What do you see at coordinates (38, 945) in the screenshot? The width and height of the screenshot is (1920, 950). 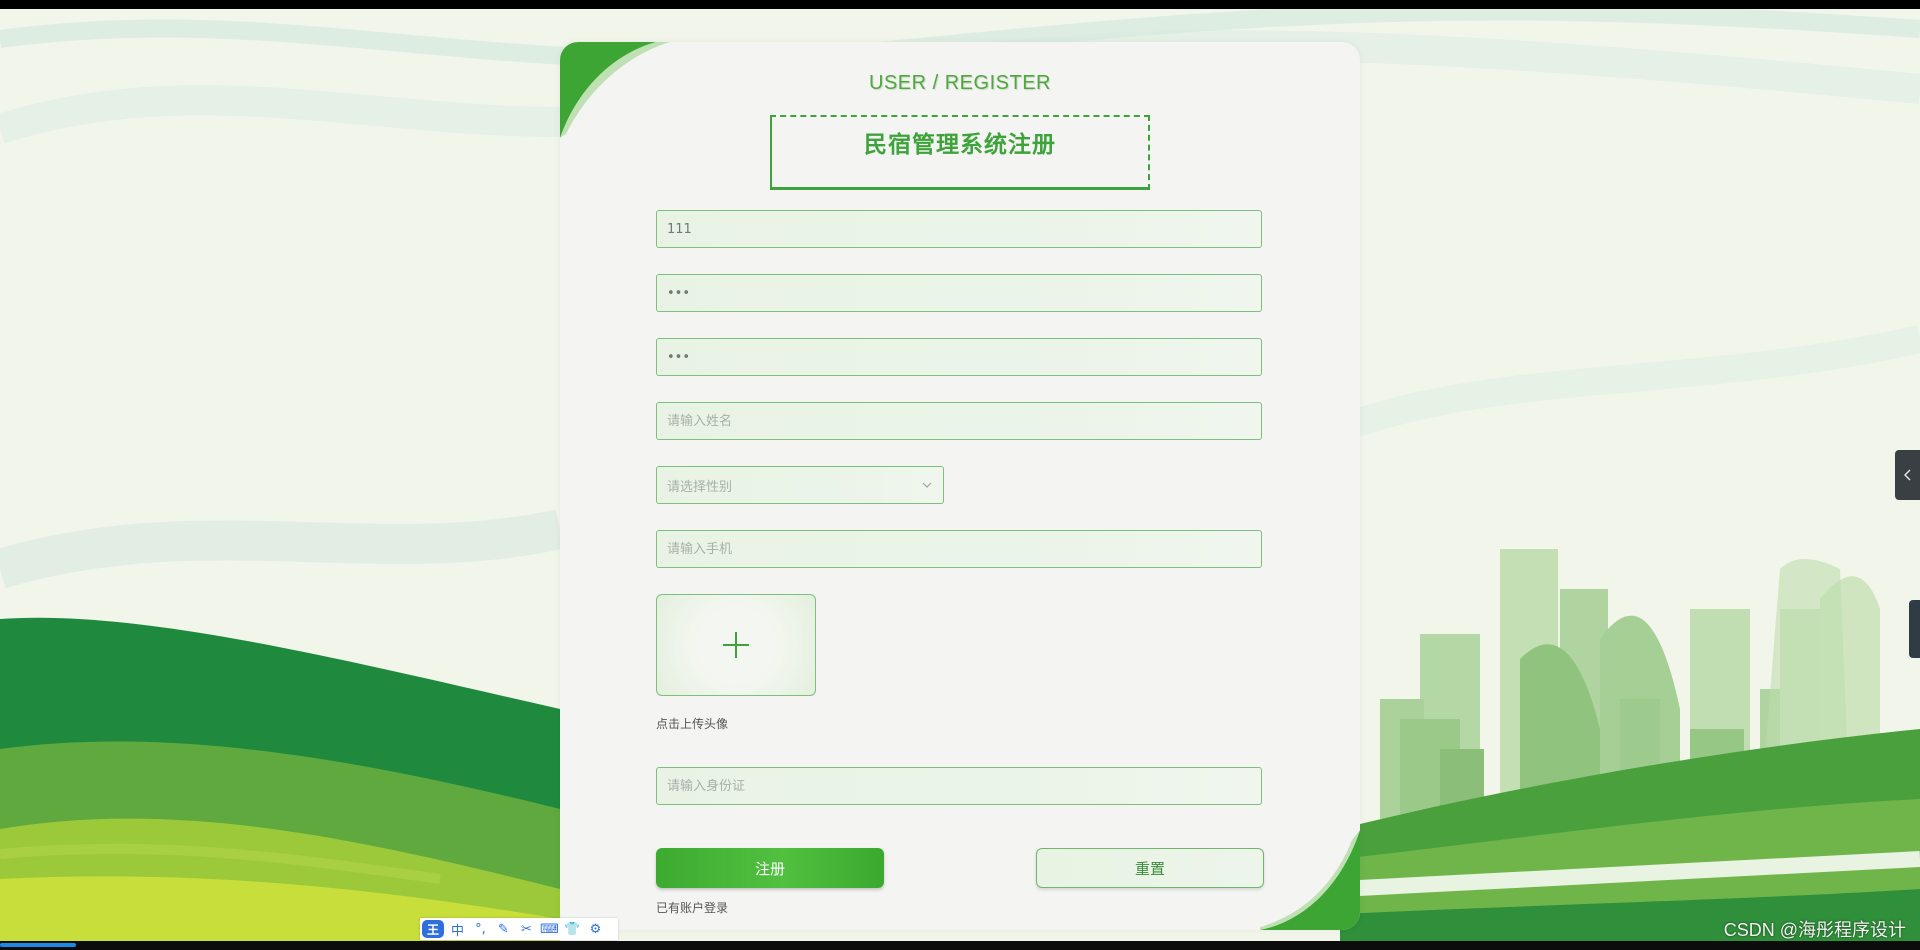 I see `progress-indicator` at bounding box center [38, 945].